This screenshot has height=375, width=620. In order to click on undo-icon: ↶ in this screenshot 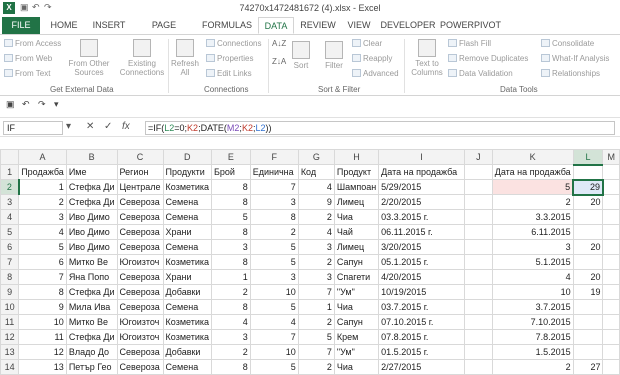, I will do `click(26, 104)`.